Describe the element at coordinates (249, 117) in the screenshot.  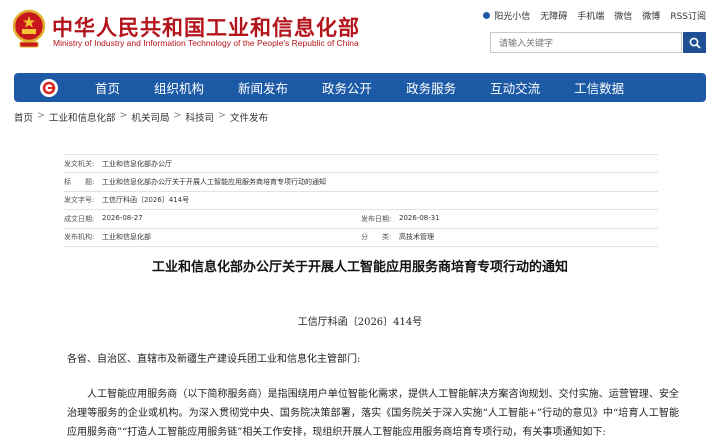
I see `breadcrumb-item: 文件发布` at that location.